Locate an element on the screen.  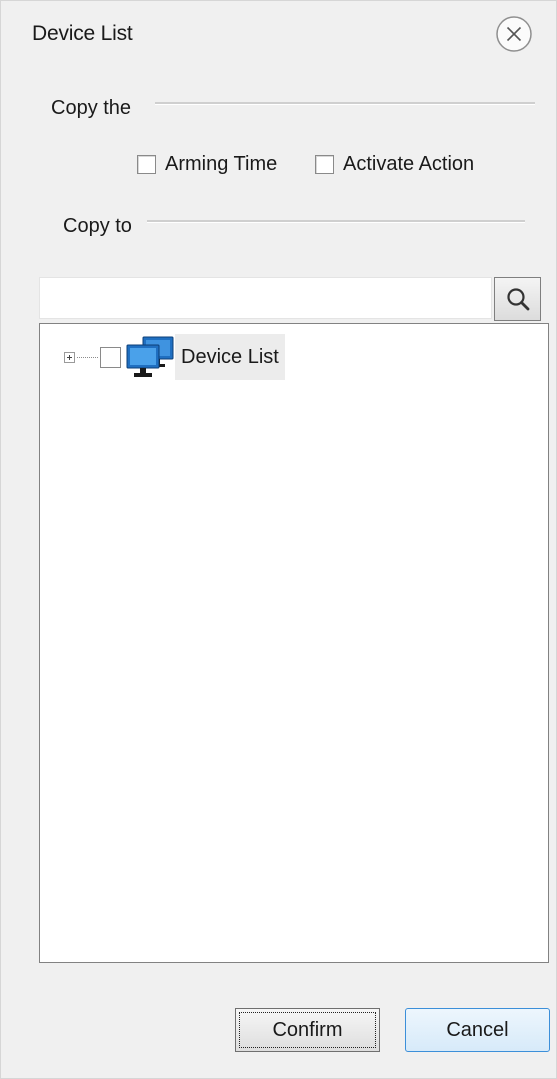
cancel-button: Cancel is located at coordinates (477, 1030).